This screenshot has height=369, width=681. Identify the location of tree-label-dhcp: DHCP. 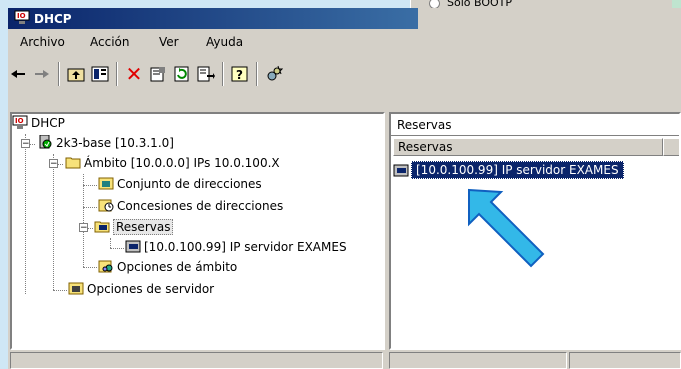
(48, 123).